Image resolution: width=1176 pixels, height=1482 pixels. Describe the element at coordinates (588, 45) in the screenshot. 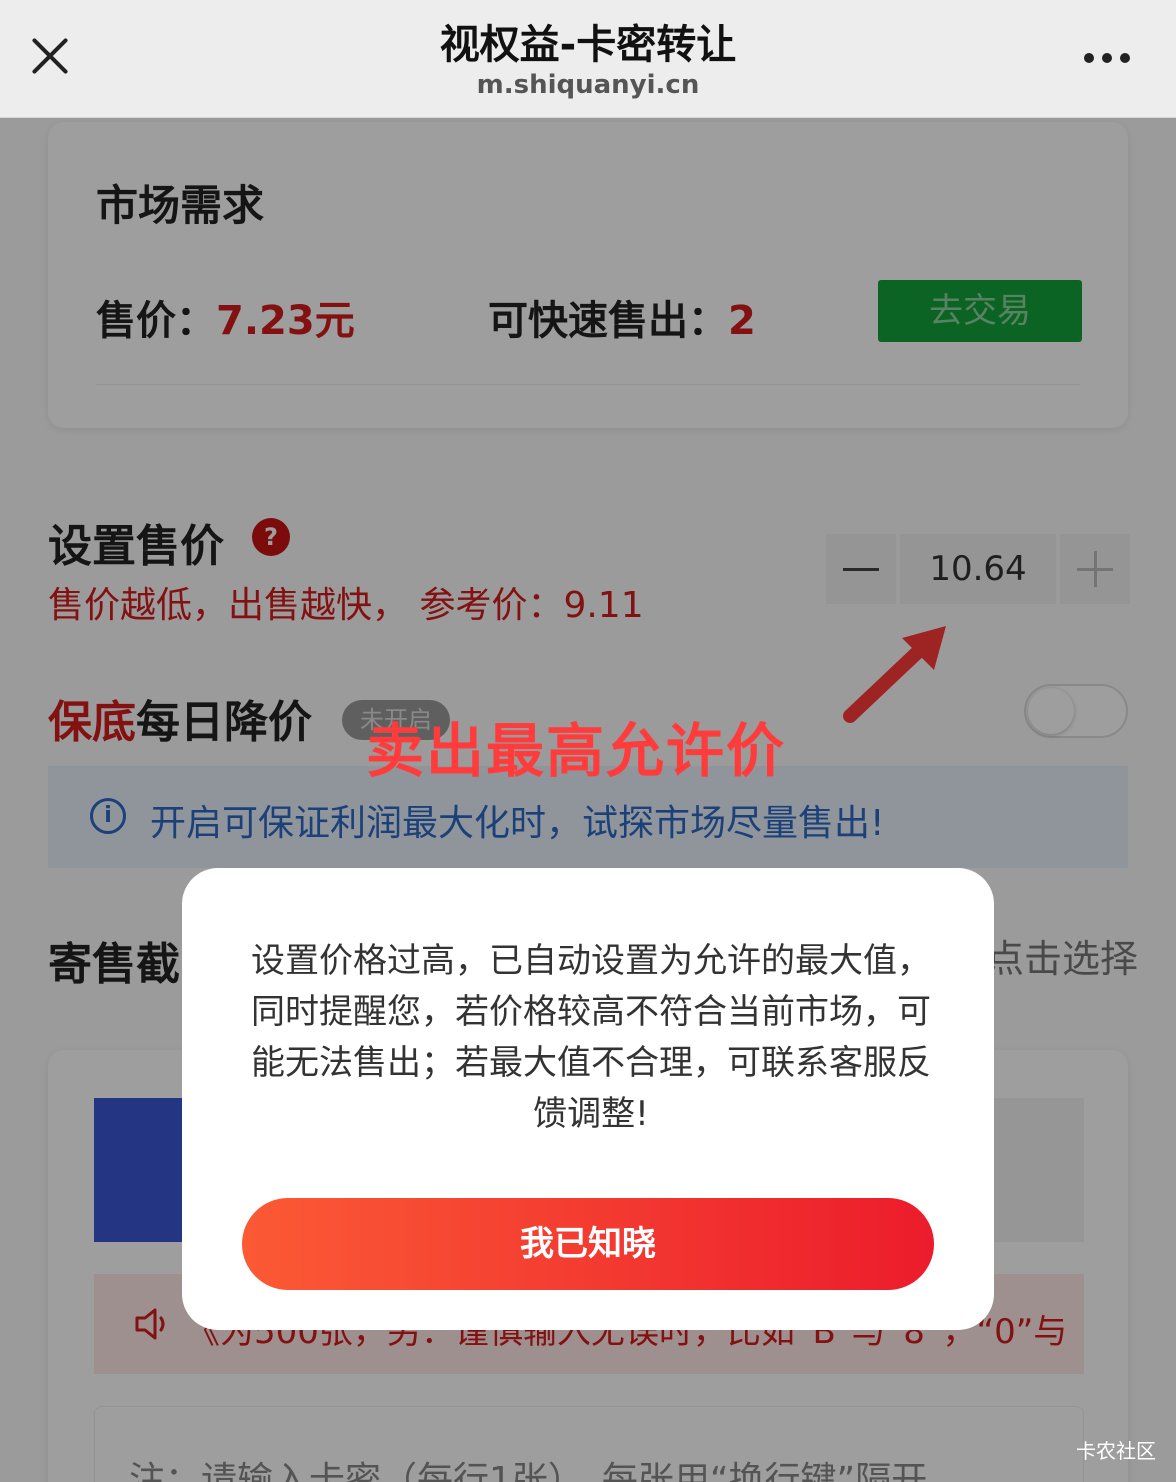

I see `page-title: 视权益-卡密转让` at that location.